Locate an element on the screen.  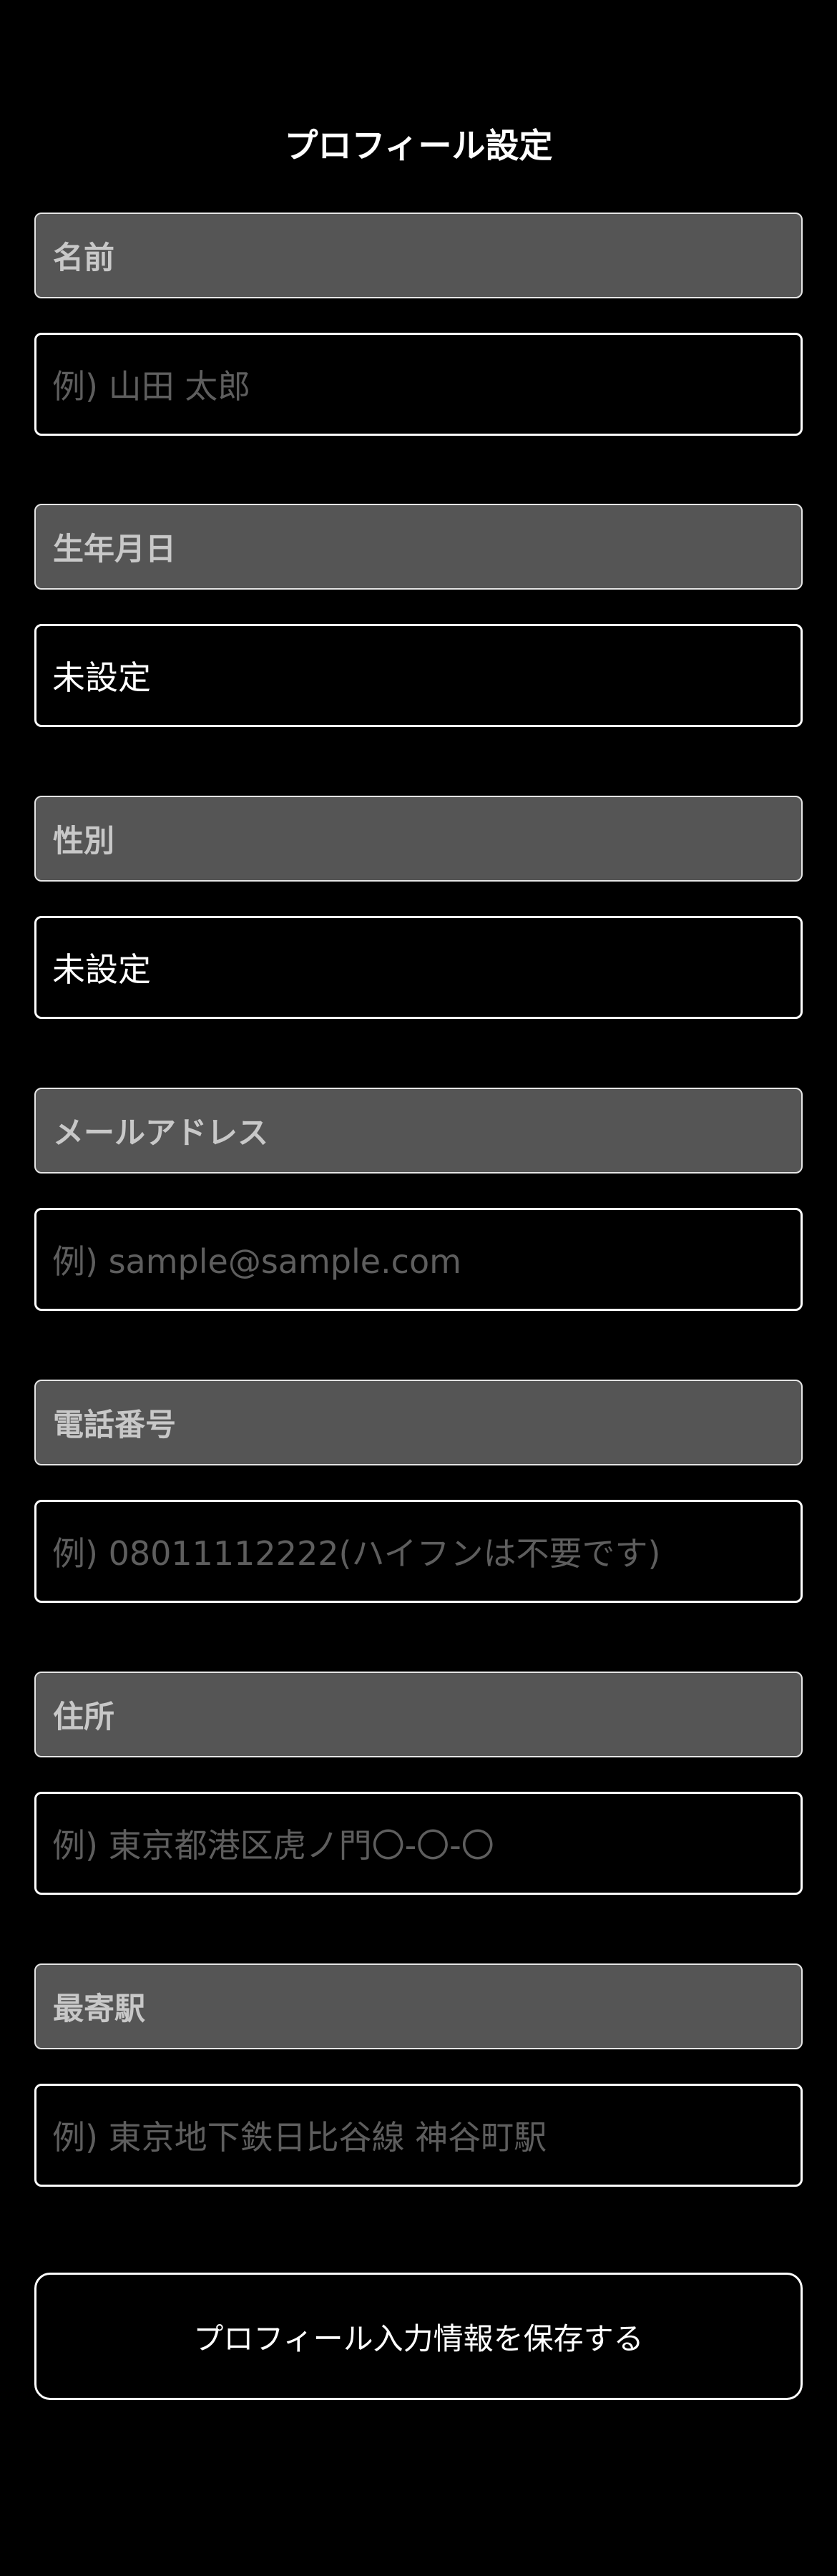
address-field-group: 住所 例) 東京都港区虎ノ門〇-〇-〇 is located at coordinates (418, 1783).